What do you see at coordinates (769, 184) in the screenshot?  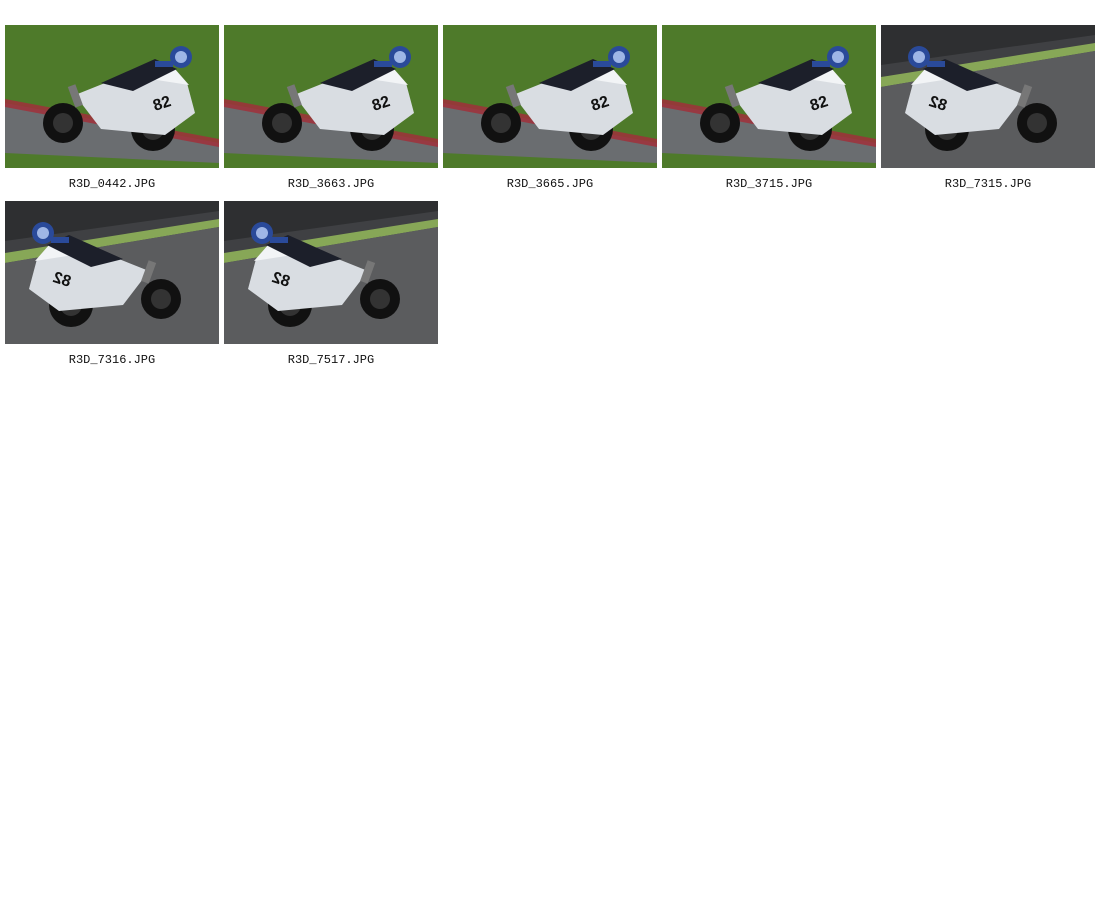 I see `thumbnail-filename: R3D_3715.JPG` at bounding box center [769, 184].